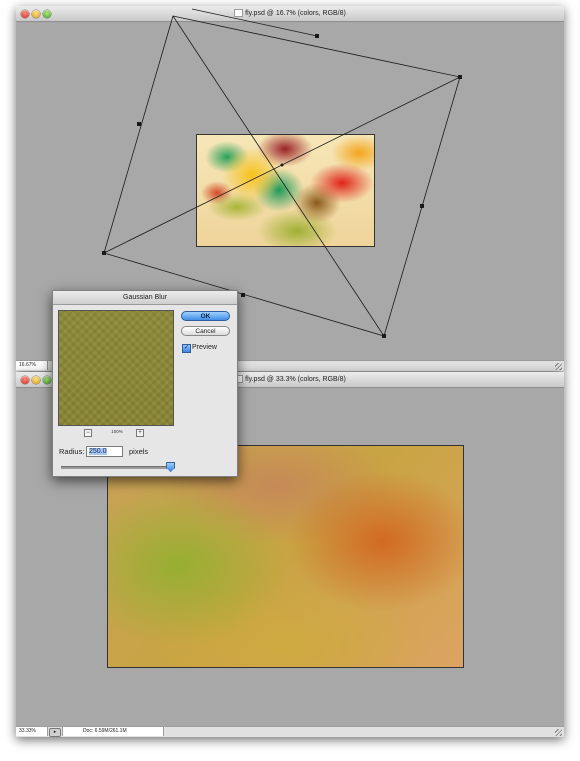 The height and width of the screenshot is (761, 580). I want to click on radius-input-value: 250.0, so click(98, 451).